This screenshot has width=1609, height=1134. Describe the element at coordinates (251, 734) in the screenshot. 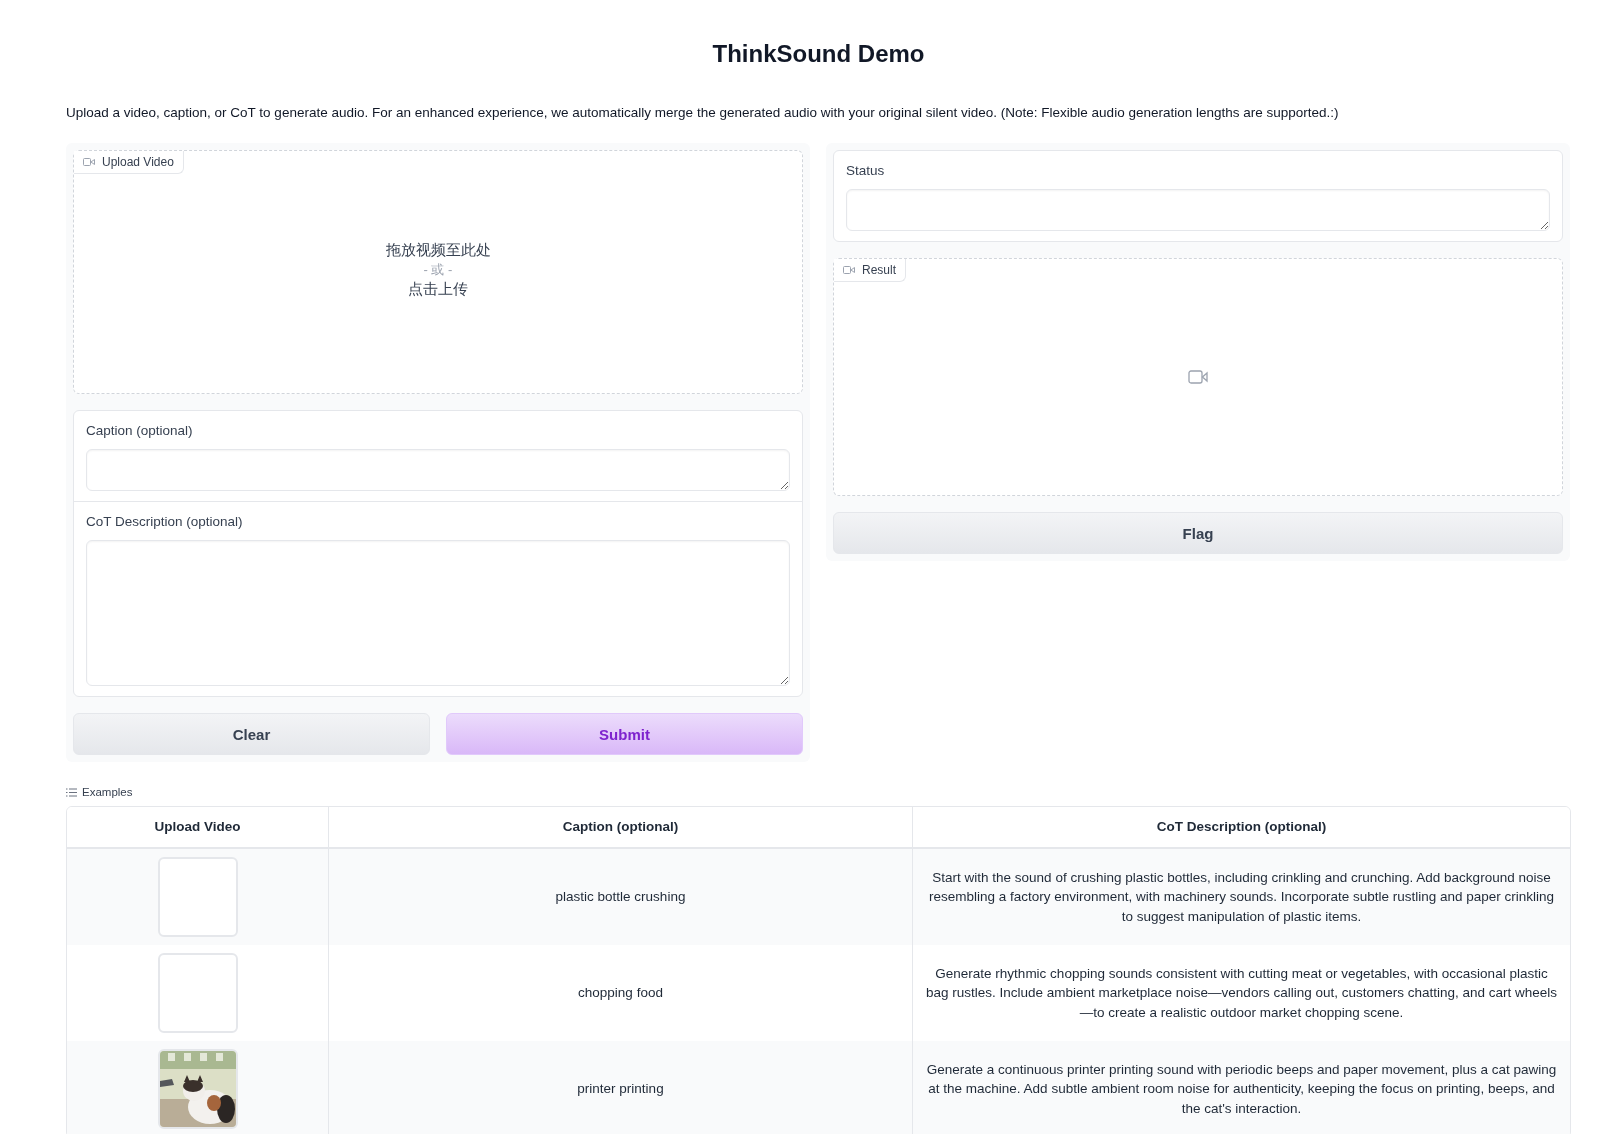

I see `clear-button: Clear` at that location.